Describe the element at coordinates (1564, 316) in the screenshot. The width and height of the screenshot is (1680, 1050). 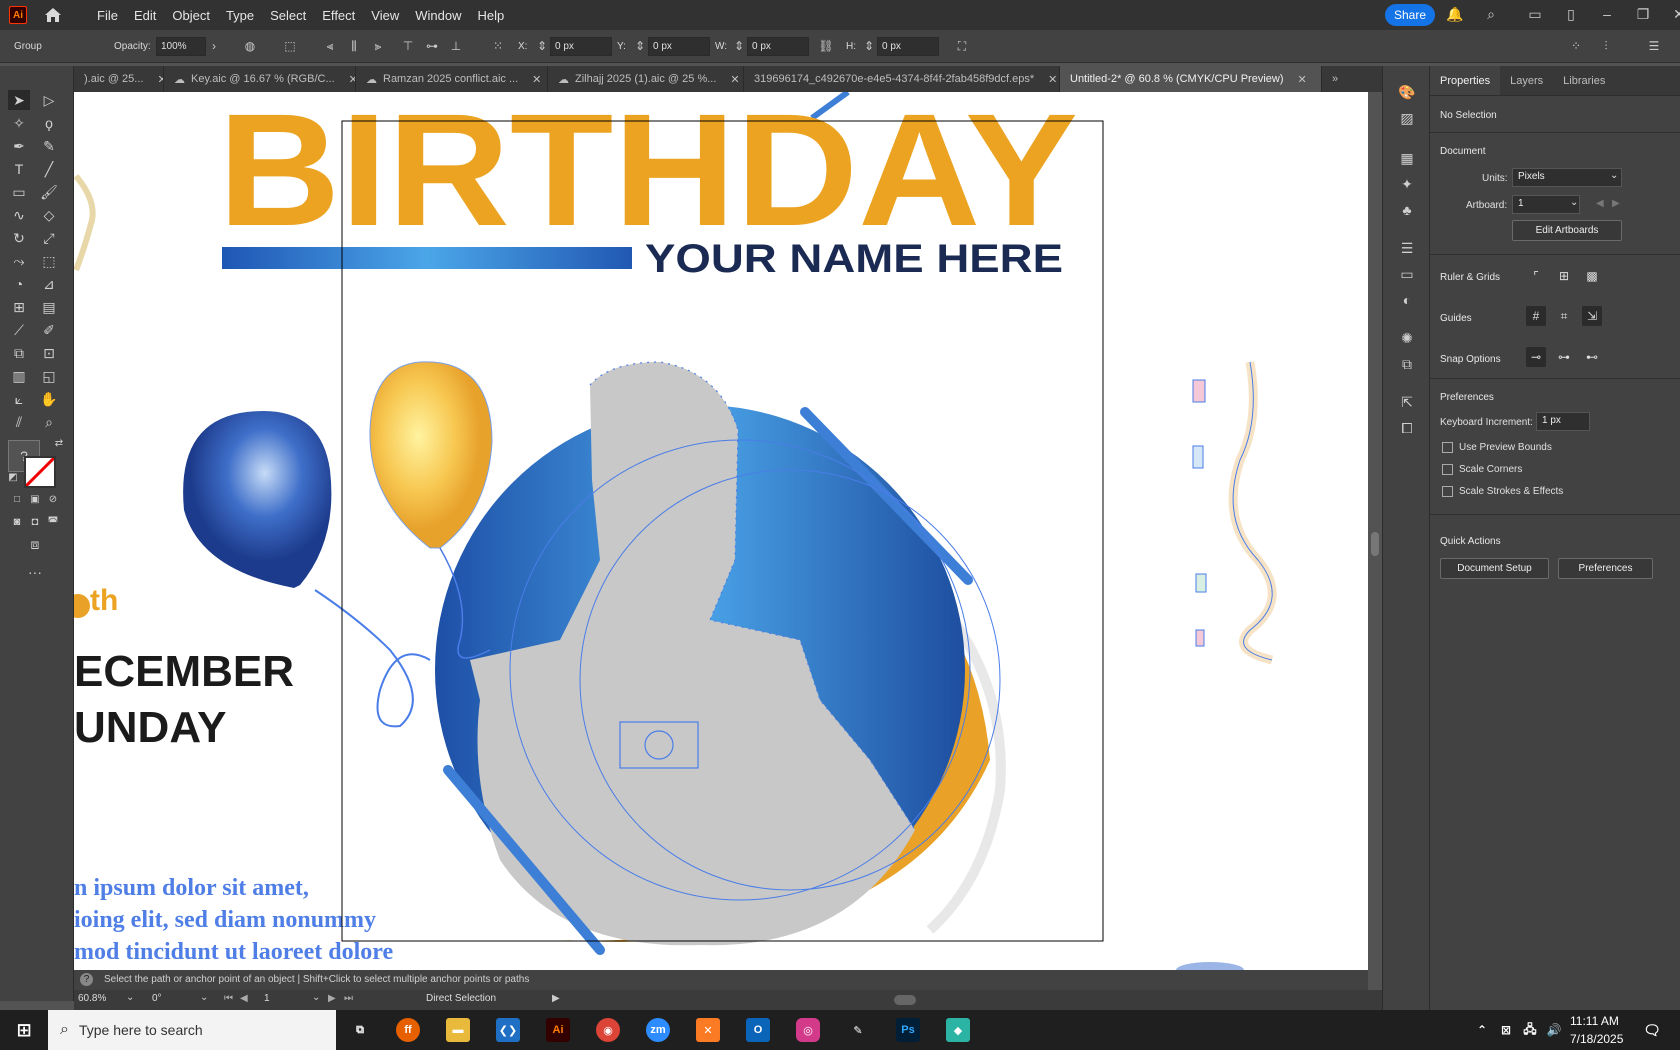
I see `lock-guides-icon: ⌗` at that location.